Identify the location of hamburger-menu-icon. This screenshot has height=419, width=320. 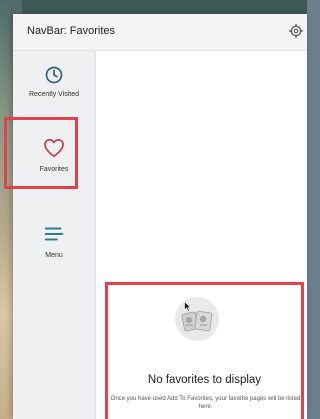
(54, 234).